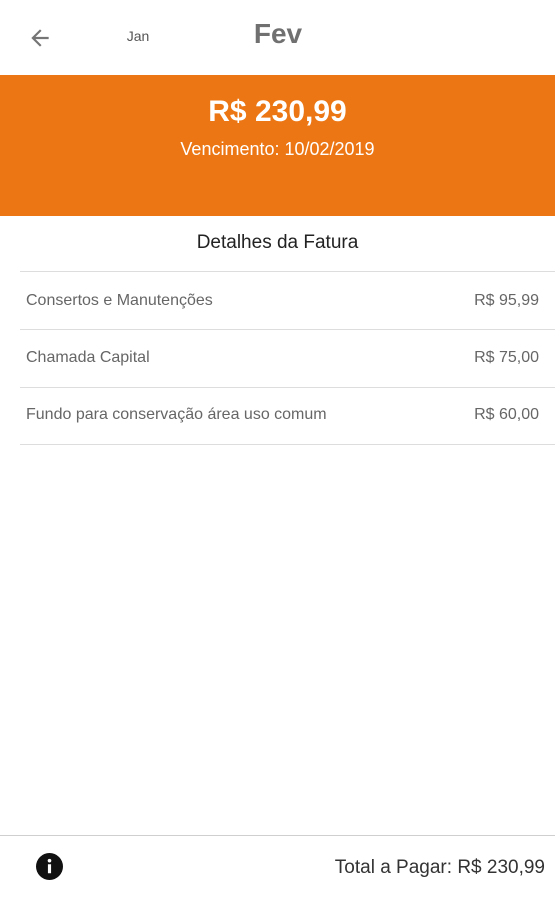  I want to click on info-icon, so click(49, 866).